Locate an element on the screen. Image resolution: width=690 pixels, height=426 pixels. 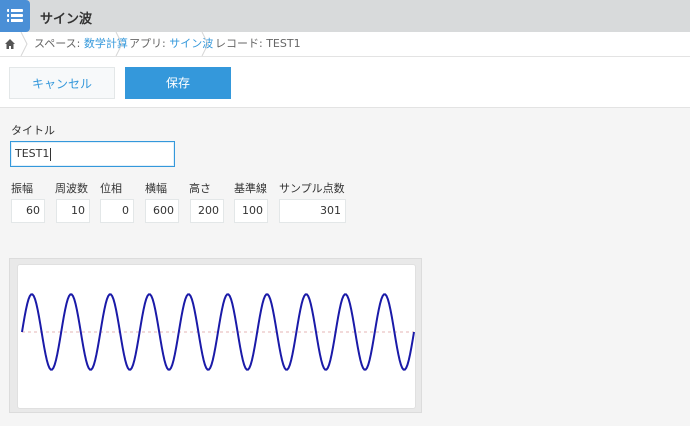
save-button: 保存 is located at coordinates (178, 83).